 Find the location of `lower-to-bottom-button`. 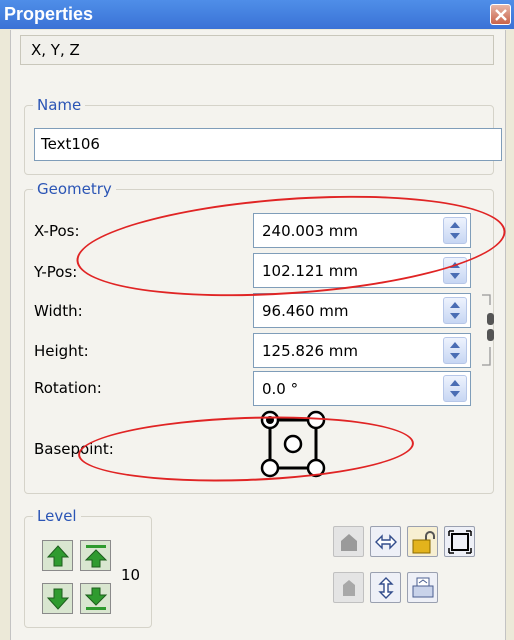

lower-to-bottom-button is located at coordinates (95, 598).